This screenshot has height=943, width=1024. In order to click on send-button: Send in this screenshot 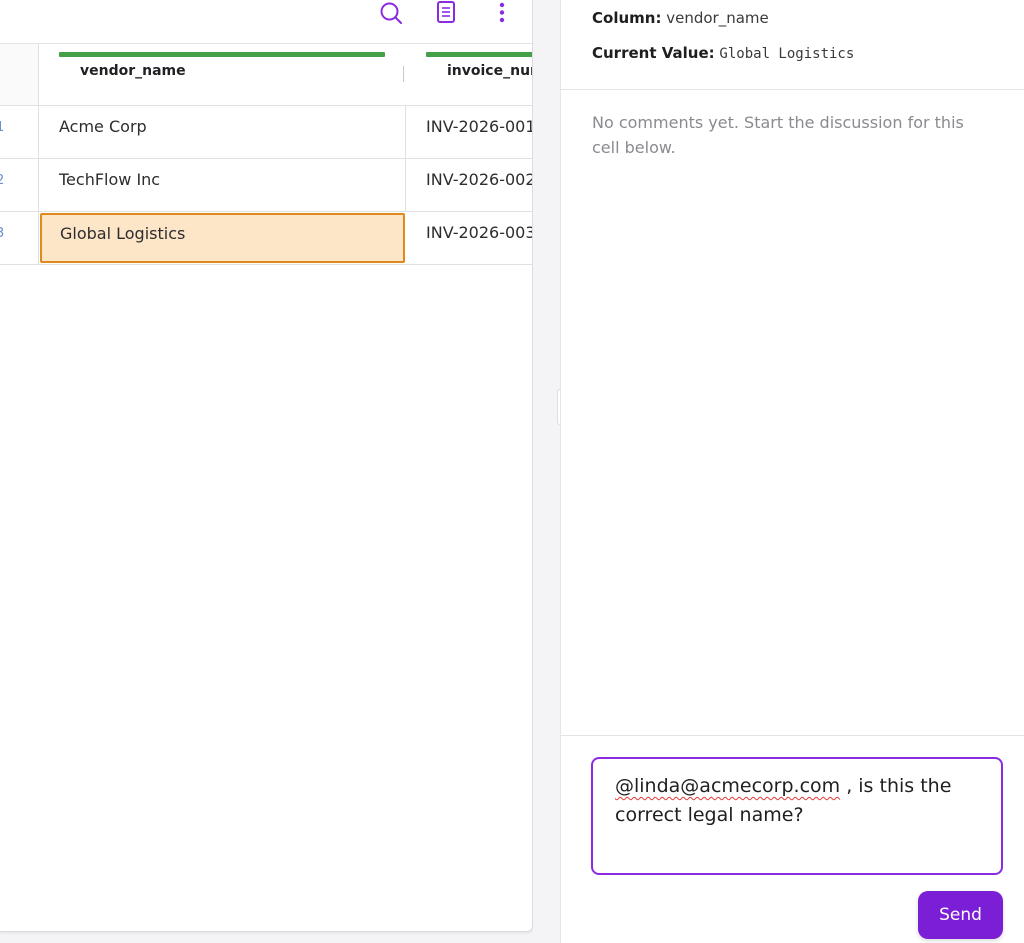, I will do `click(960, 915)`.